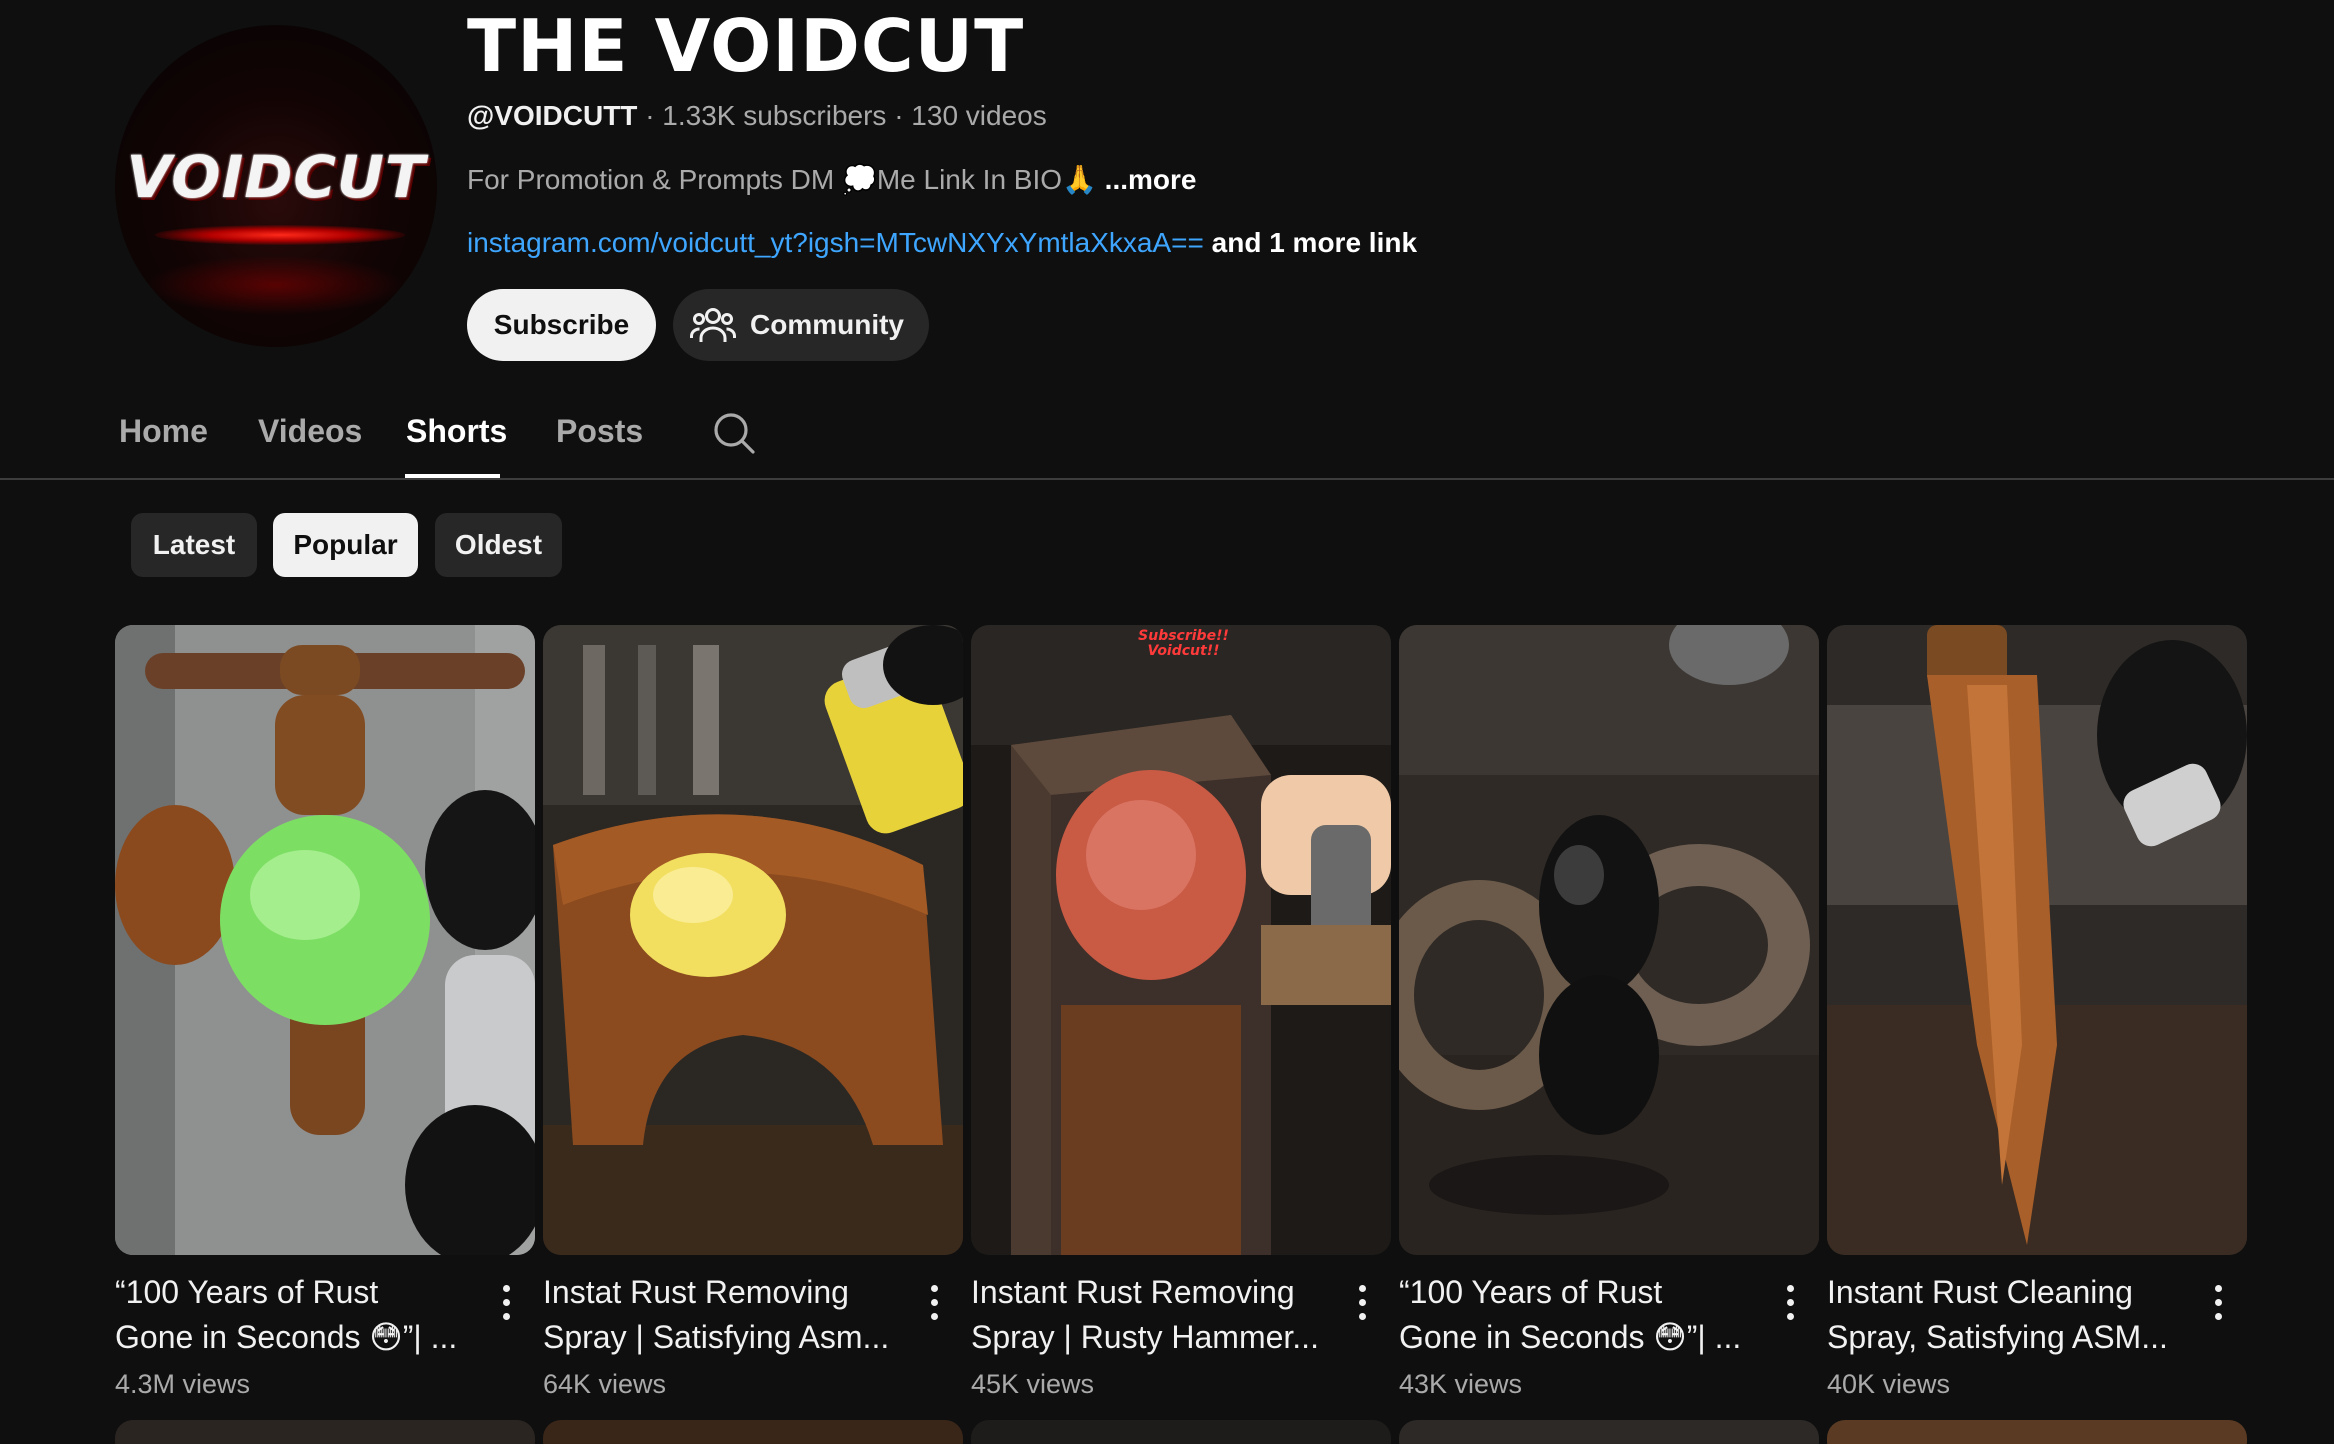  I want to click on short-views: 43K views, so click(1461, 1384).